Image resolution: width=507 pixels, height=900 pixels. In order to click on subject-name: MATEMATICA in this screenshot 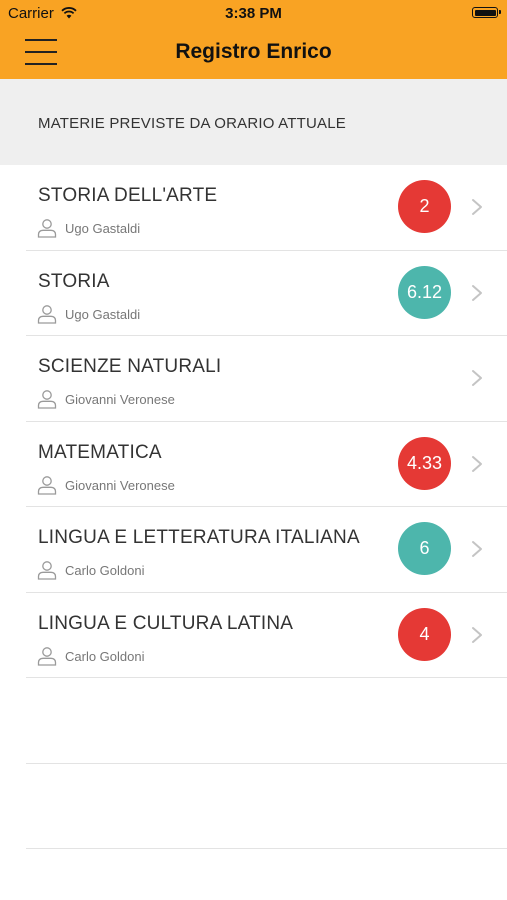, I will do `click(100, 452)`.